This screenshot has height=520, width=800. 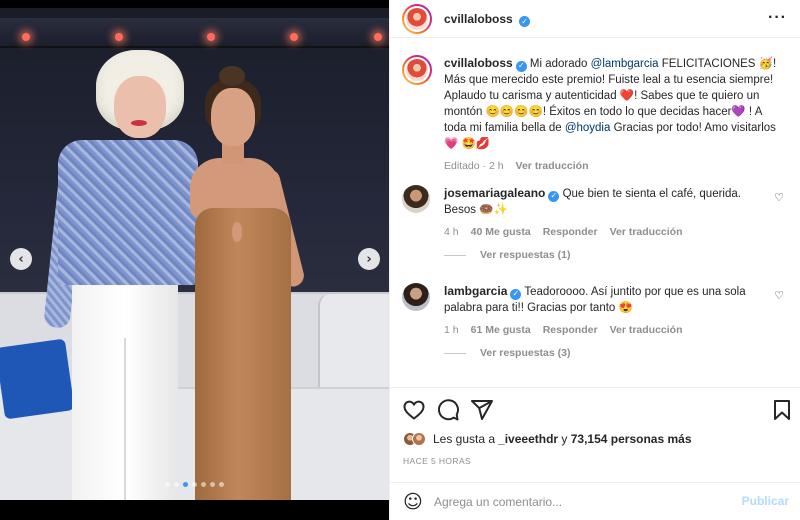 What do you see at coordinates (631, 439) in the screenshot?
I see `likes-count: 73,154 personas más` at bounding box center [631, 439].